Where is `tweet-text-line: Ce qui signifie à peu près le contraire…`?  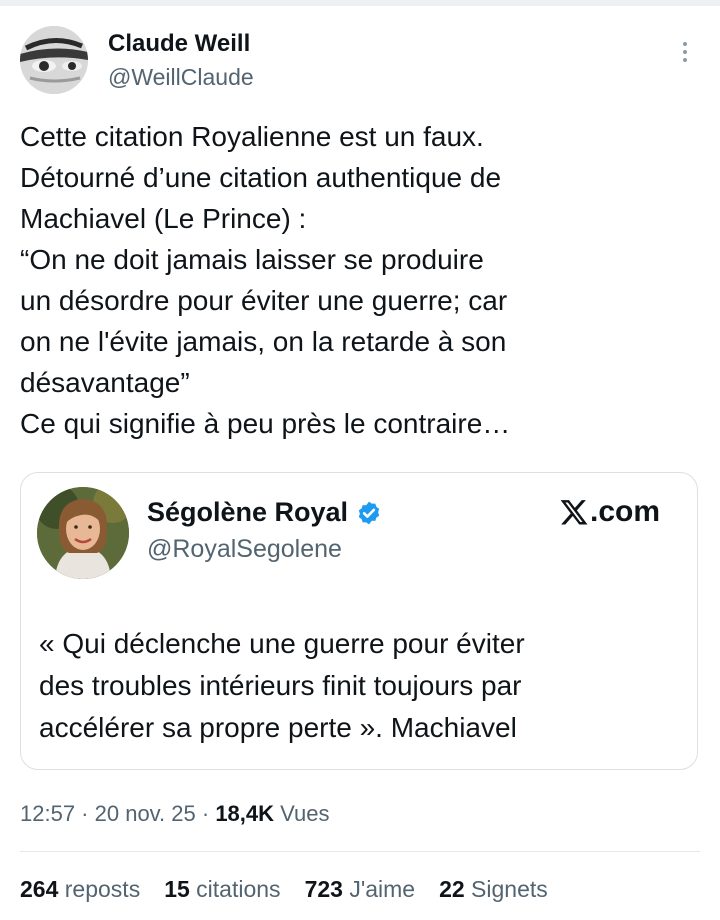
tweet-text-line: Ce qui signifie à peu près le contraire… is located at coordinates (265, 423).